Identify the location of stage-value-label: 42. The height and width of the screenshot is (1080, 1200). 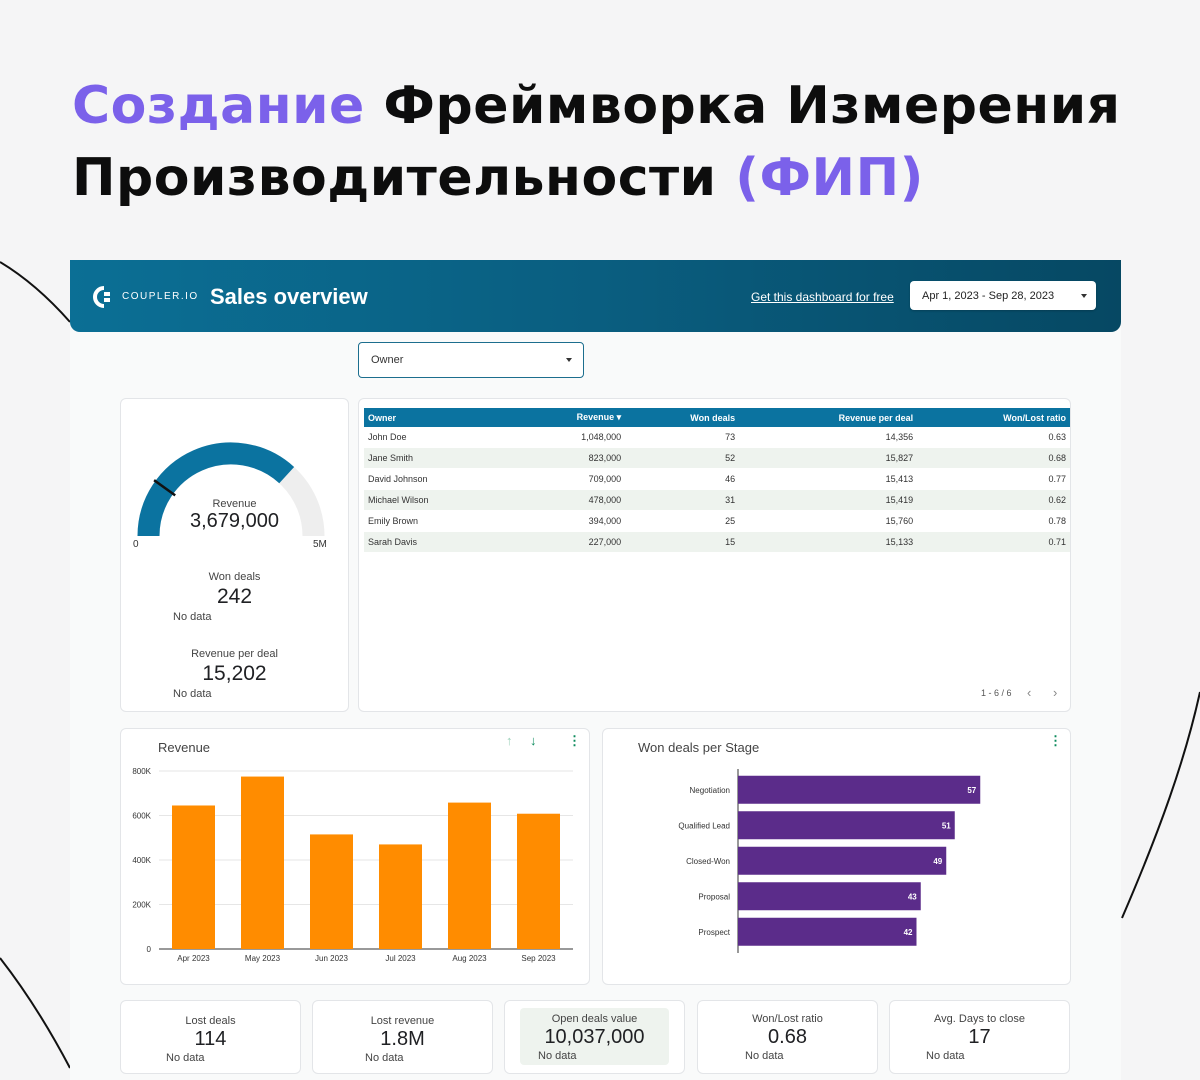
(908, 932).